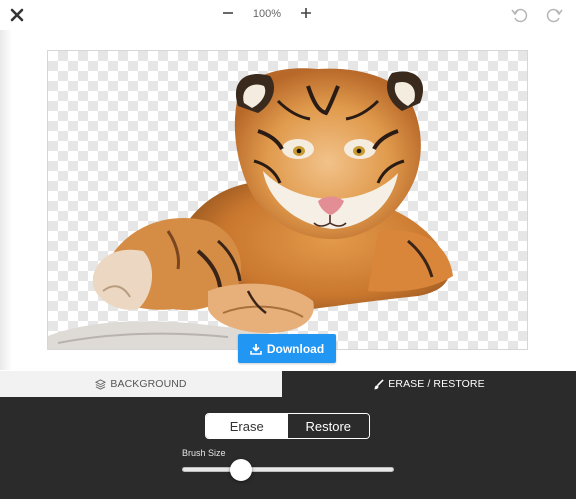  Describe the element at coordinates (6, 200) in the screenshot. I see `side-shadow` at that location.